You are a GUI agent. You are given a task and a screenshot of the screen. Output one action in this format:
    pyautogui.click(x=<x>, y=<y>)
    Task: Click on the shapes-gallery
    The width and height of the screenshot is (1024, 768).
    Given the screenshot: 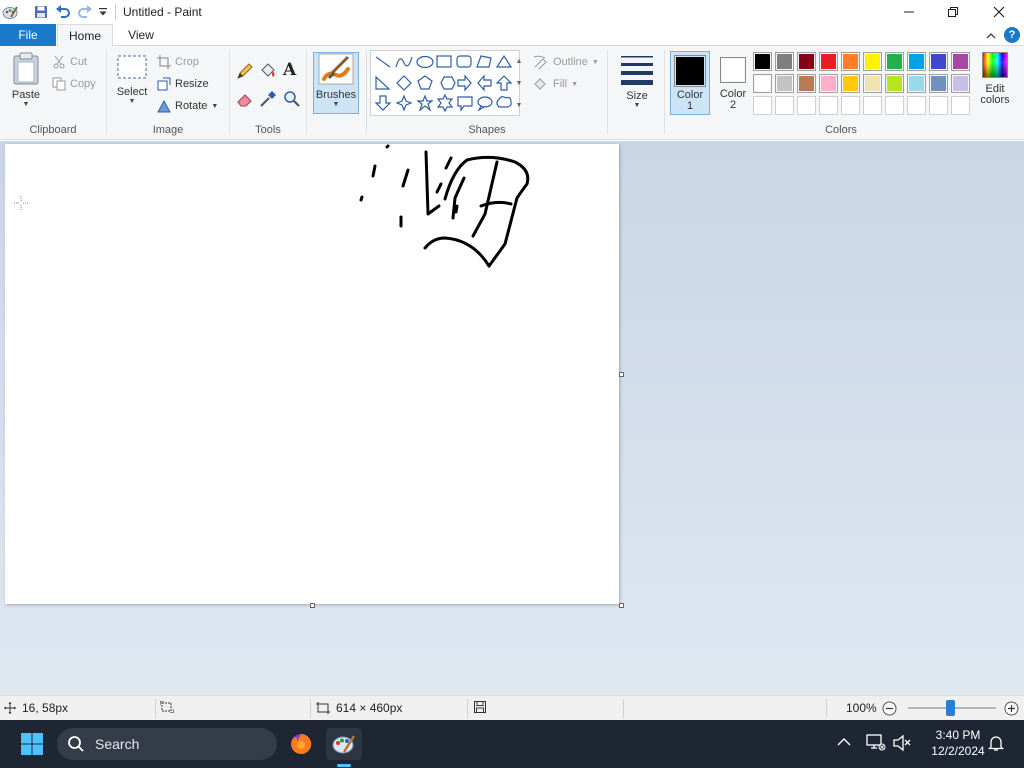 What is the action you would take?
    pyautogui.click(x=445, y=83)
    